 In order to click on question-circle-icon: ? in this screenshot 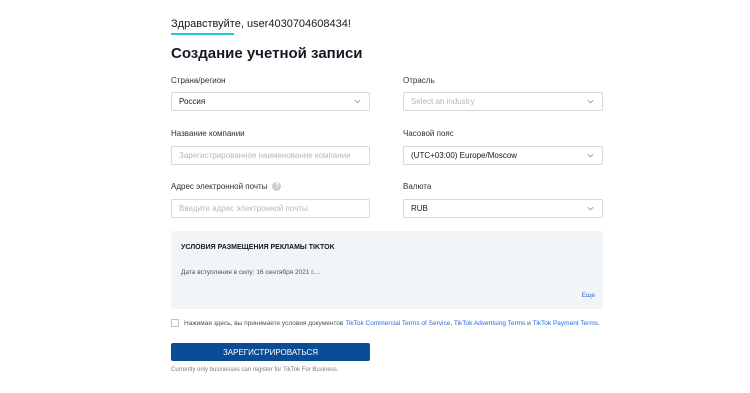, I will do `click(277, 186)`.